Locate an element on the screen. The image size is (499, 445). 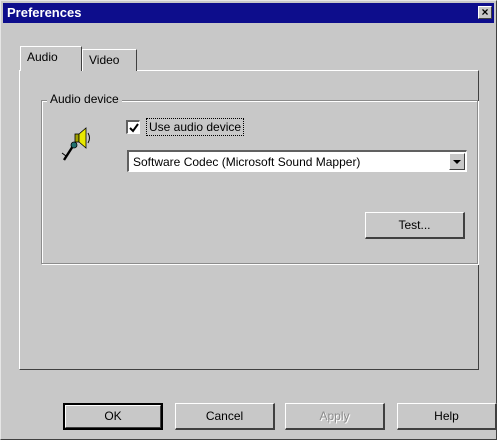
tab-audio: Audio is located at coordinates (51, 58).